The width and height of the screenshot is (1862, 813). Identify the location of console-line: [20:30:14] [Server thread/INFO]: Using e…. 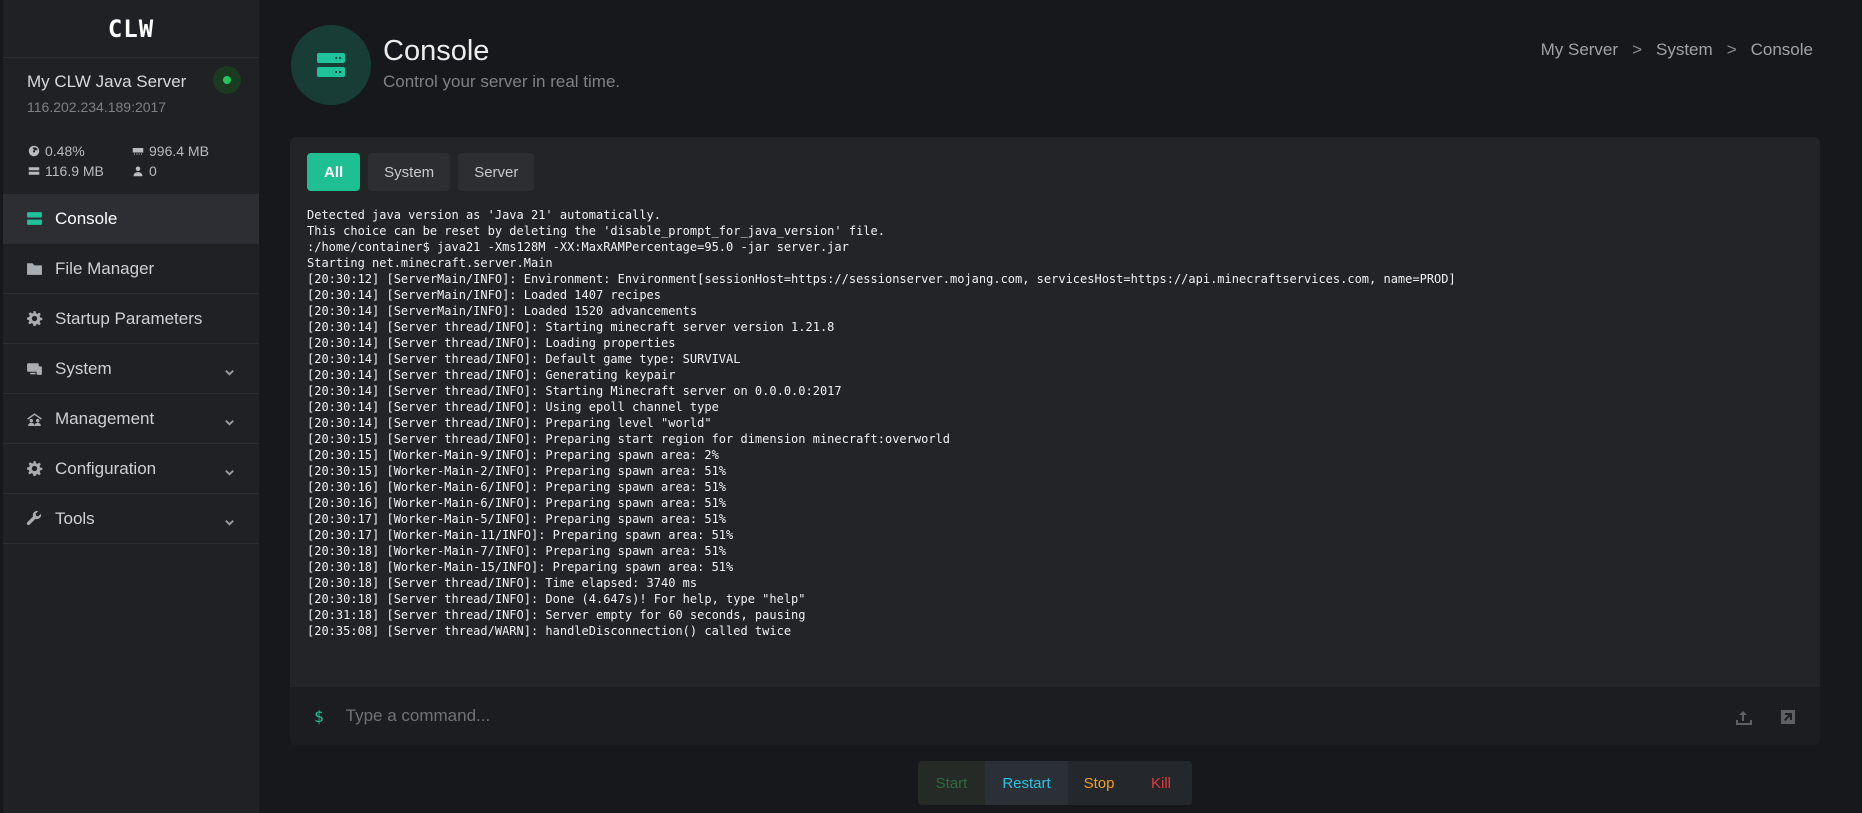
(513, 407).